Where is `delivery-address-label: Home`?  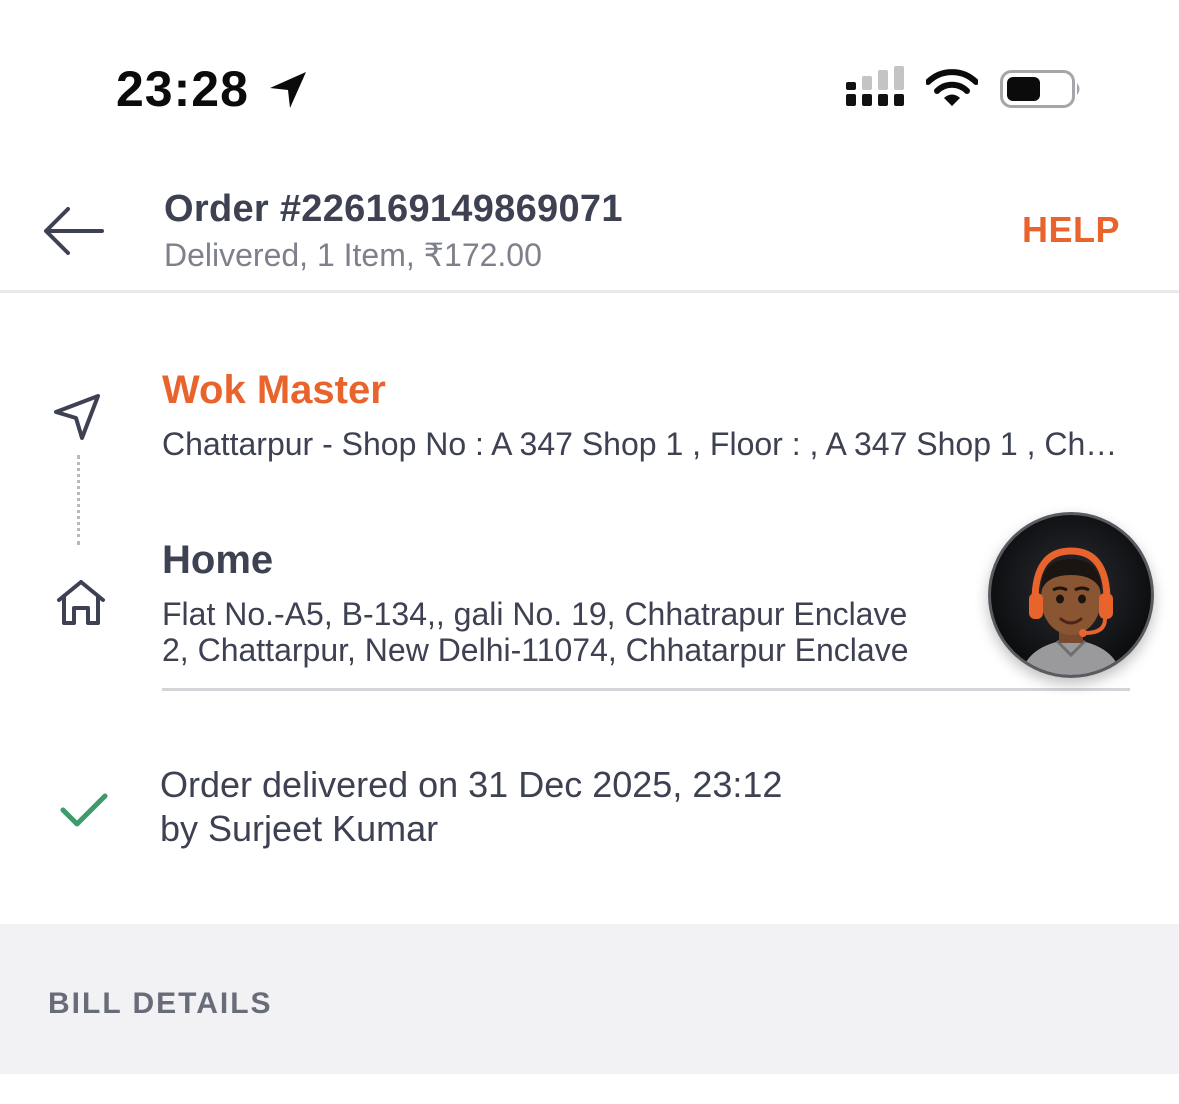 delivery-address-label: Home is located at coordinates (218, 560).